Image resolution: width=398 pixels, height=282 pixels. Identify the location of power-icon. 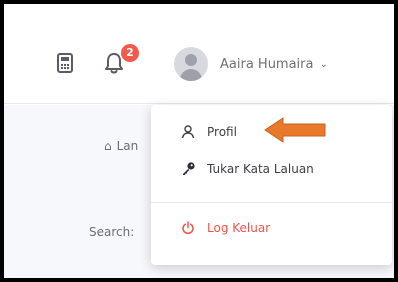
(190, 228).